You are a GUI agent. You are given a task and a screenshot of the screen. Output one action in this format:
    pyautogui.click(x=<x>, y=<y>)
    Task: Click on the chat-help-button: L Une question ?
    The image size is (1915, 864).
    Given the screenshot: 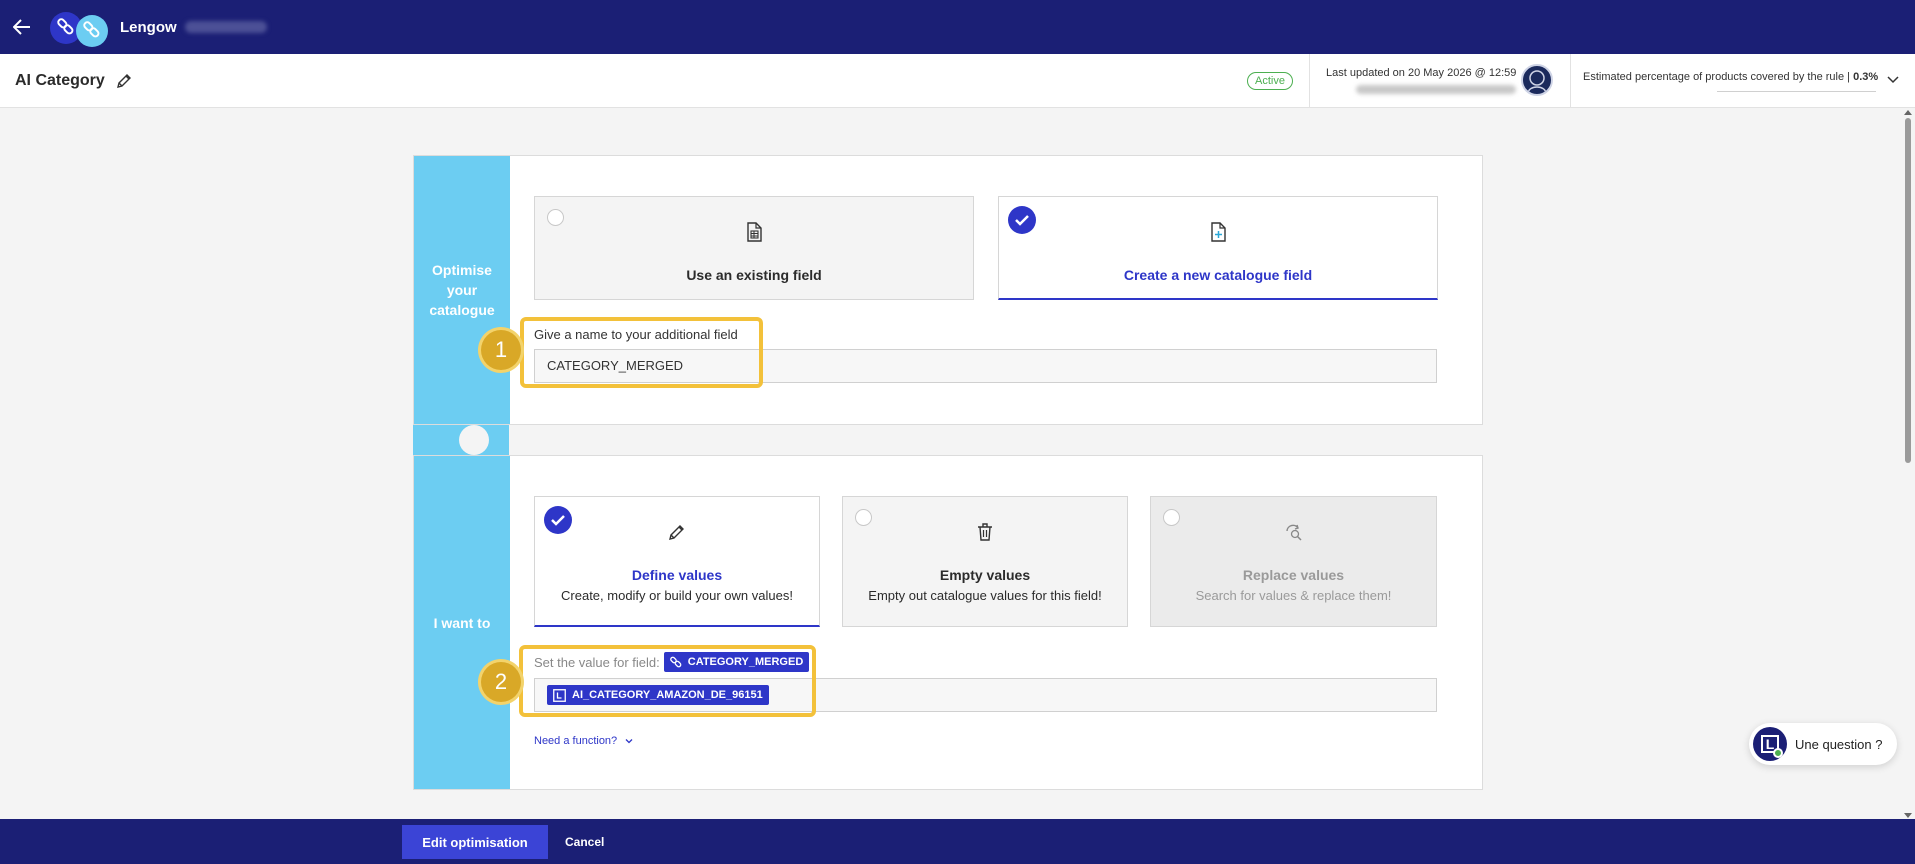 What is the action you would take?
    pyautogui.click(x=1823, y=744)
    